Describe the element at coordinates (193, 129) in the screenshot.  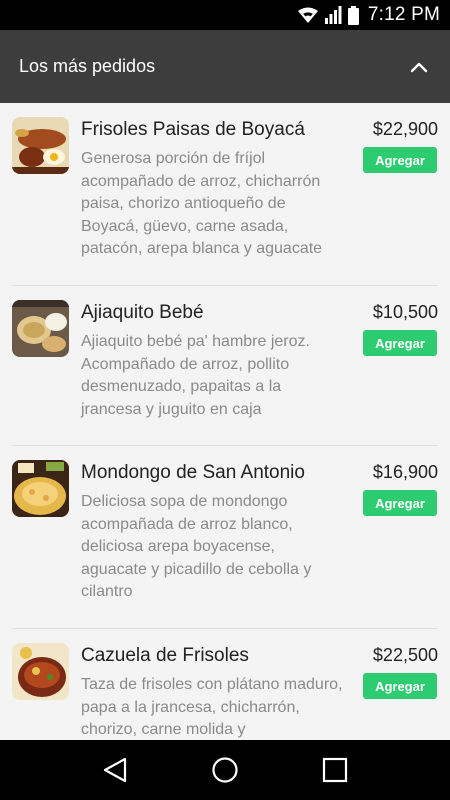
I see `dish-name: Frisoles Paisas de Boyacá` at that location.